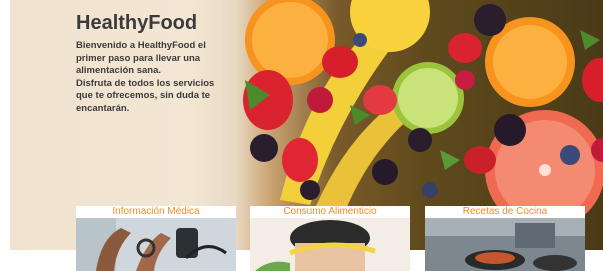  I want to click on card-title: Consumo Alimenticio, so click(330, 212).